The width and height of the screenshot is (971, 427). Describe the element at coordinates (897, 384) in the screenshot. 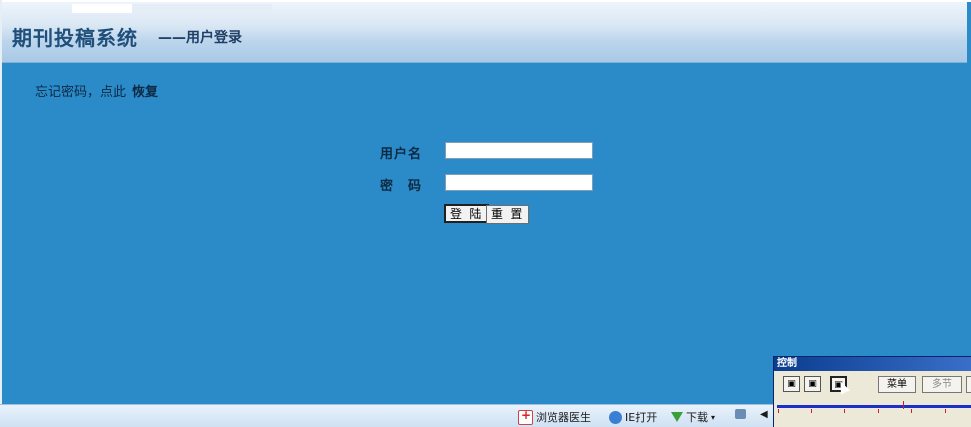

I see `menu-button: 菜单` at that location.